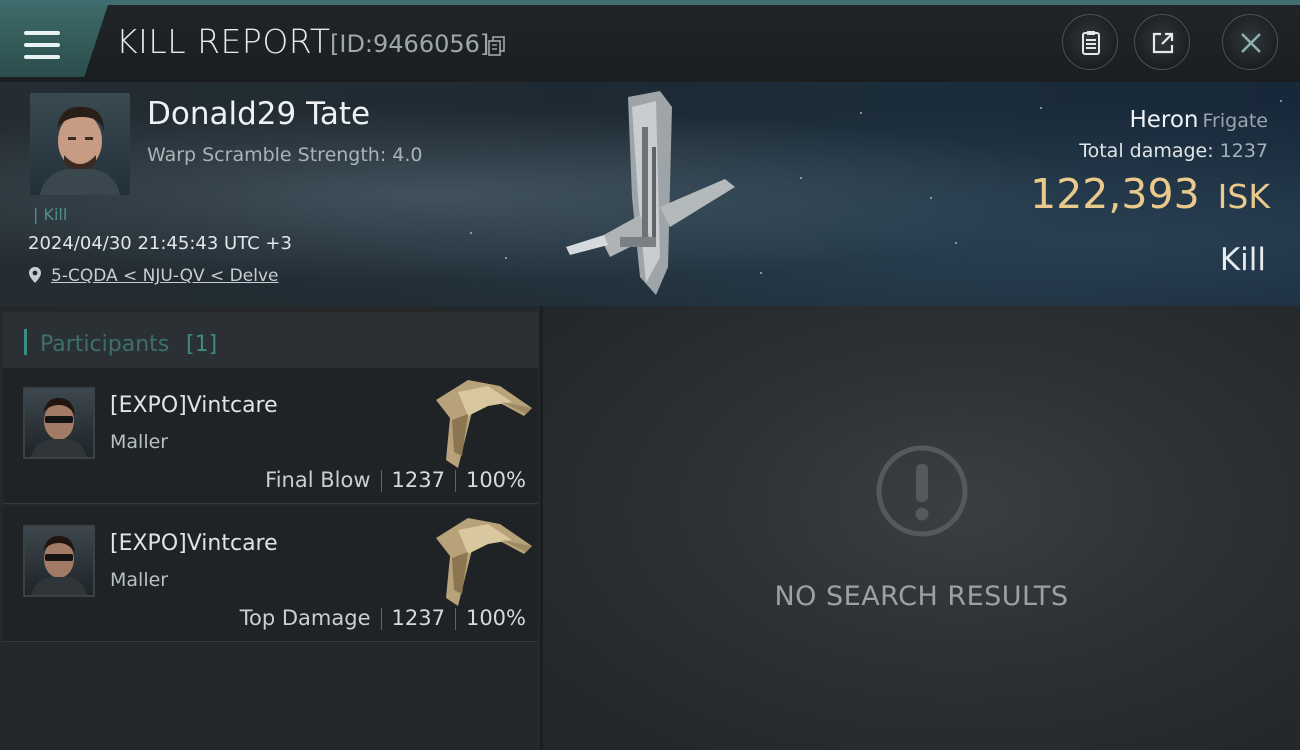 The width and height of the screenshot is (1300, 750). I want to click on page-title: KILL REPORT, so click(223, 41).